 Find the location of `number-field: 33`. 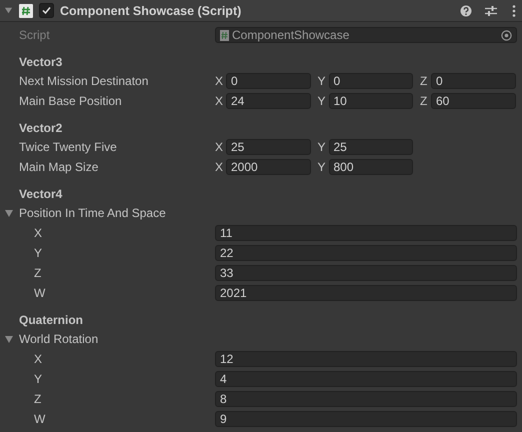

number-field: 33 is located at coordinates (366, 273).